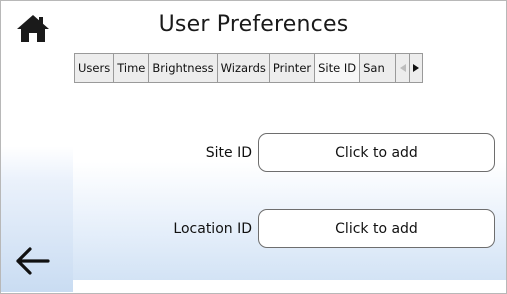 The width and height of the screenshot is (507, 294). I want to click on caret-right-icon, so click(416, 68).